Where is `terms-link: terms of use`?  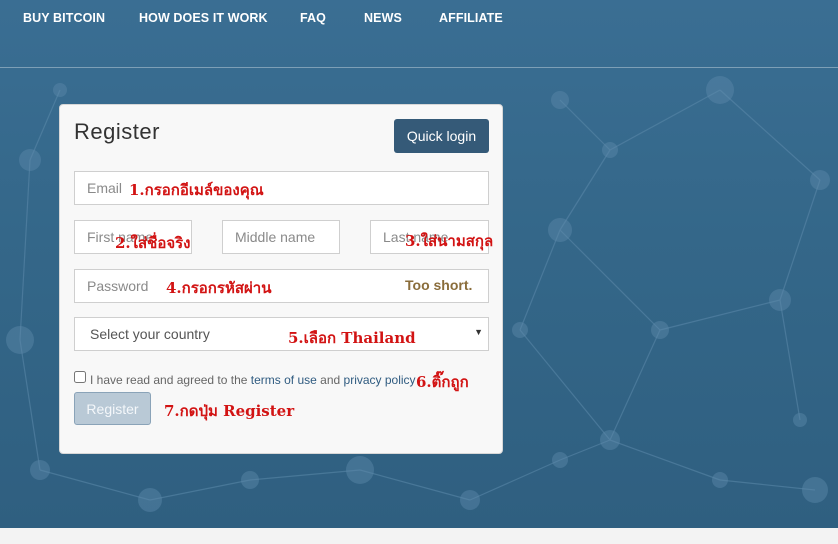
terms-link: terms of use is located at coordinates (284, 380).